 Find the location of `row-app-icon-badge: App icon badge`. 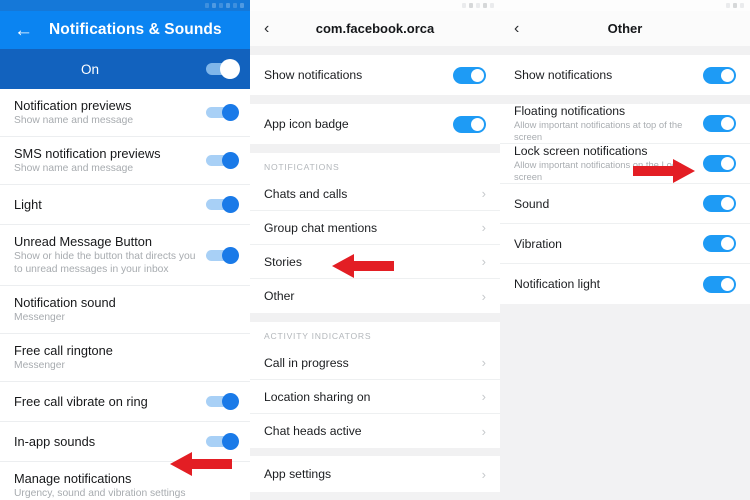

row-app-icon-badge: App icon badge is located at coordinates (375, 124).